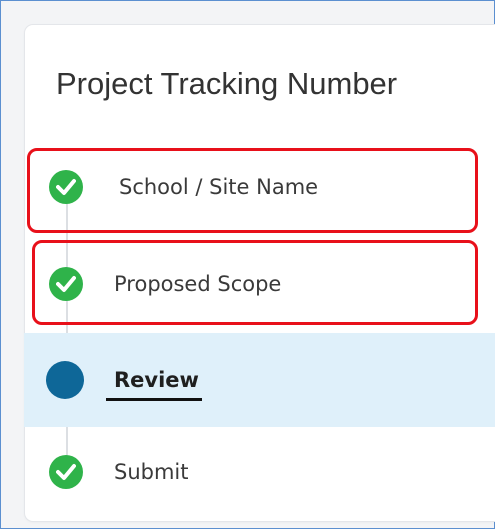 The image size is (495, 529). I want to click on active-step-underline, so click(154, 399).